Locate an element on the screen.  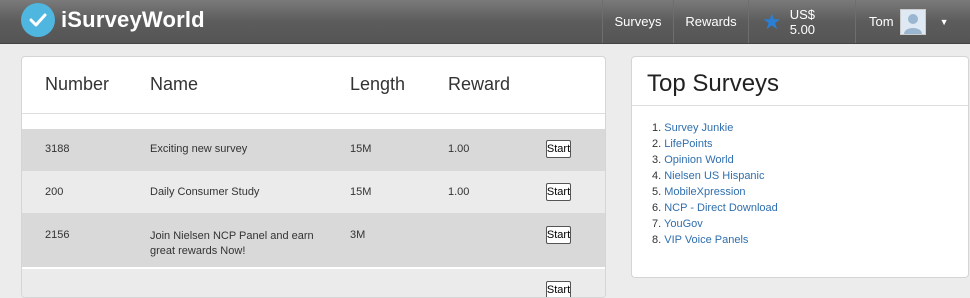
row-name: Daily Consumer Study is located at coordinates (205, 192).